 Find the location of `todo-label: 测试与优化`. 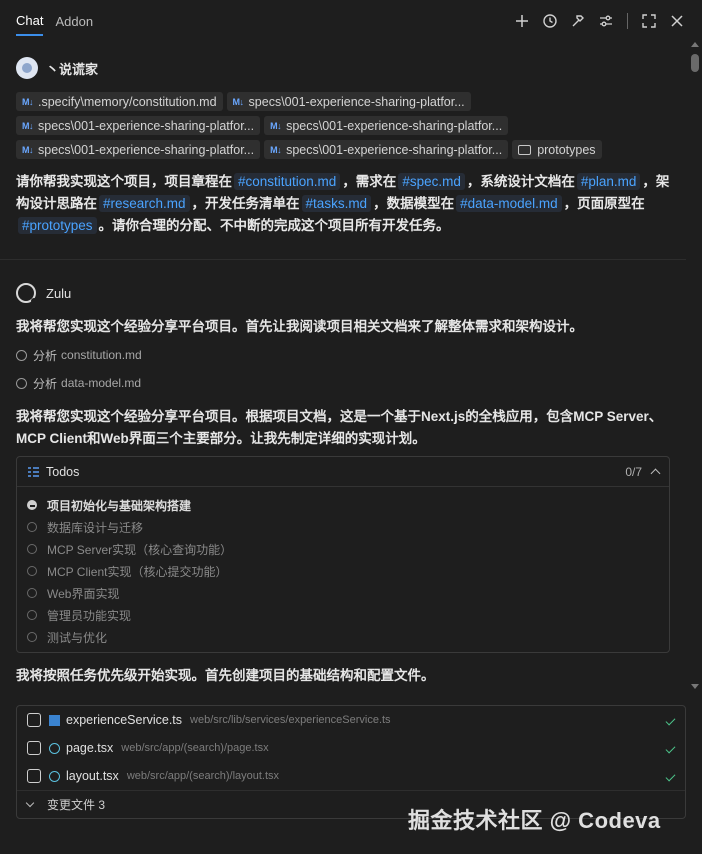

todo-label: 测试与优化 is located at coordinates (77, 637).